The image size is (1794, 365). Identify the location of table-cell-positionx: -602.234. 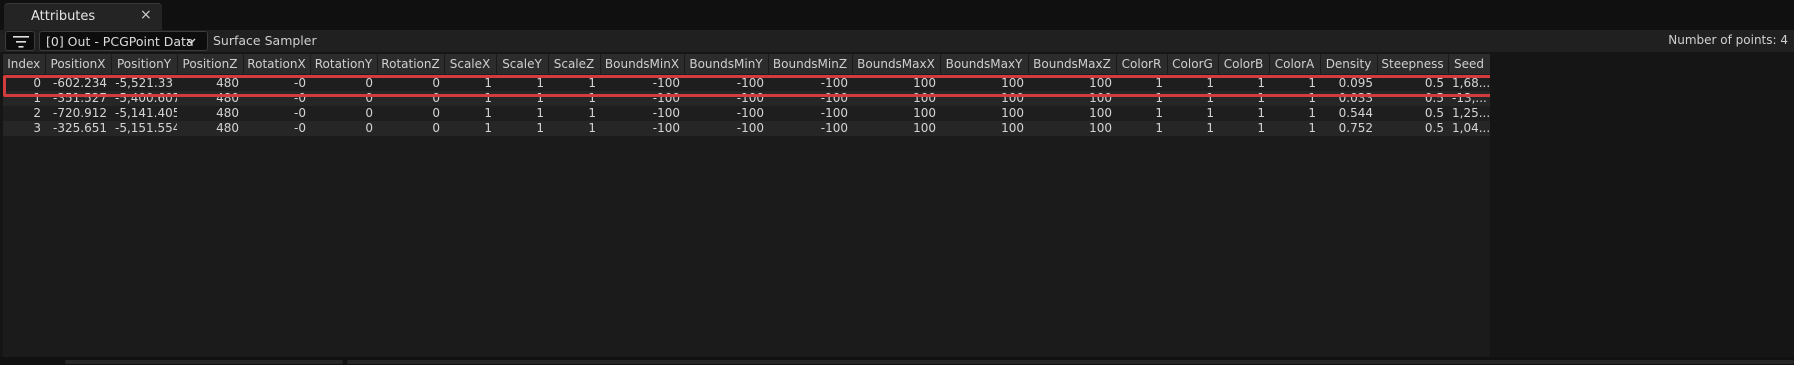
(80, 83).